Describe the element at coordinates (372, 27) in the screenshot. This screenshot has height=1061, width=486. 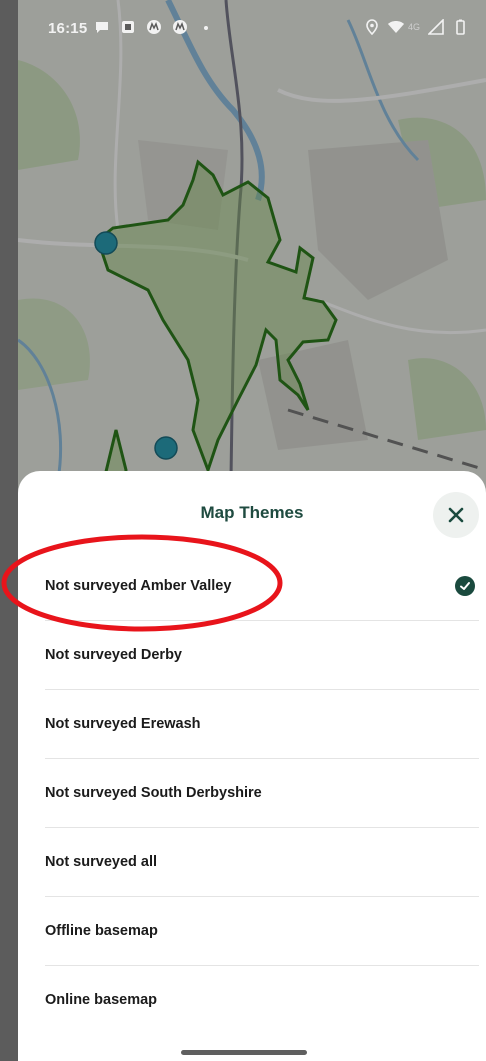
I see `location-icon` at that location.